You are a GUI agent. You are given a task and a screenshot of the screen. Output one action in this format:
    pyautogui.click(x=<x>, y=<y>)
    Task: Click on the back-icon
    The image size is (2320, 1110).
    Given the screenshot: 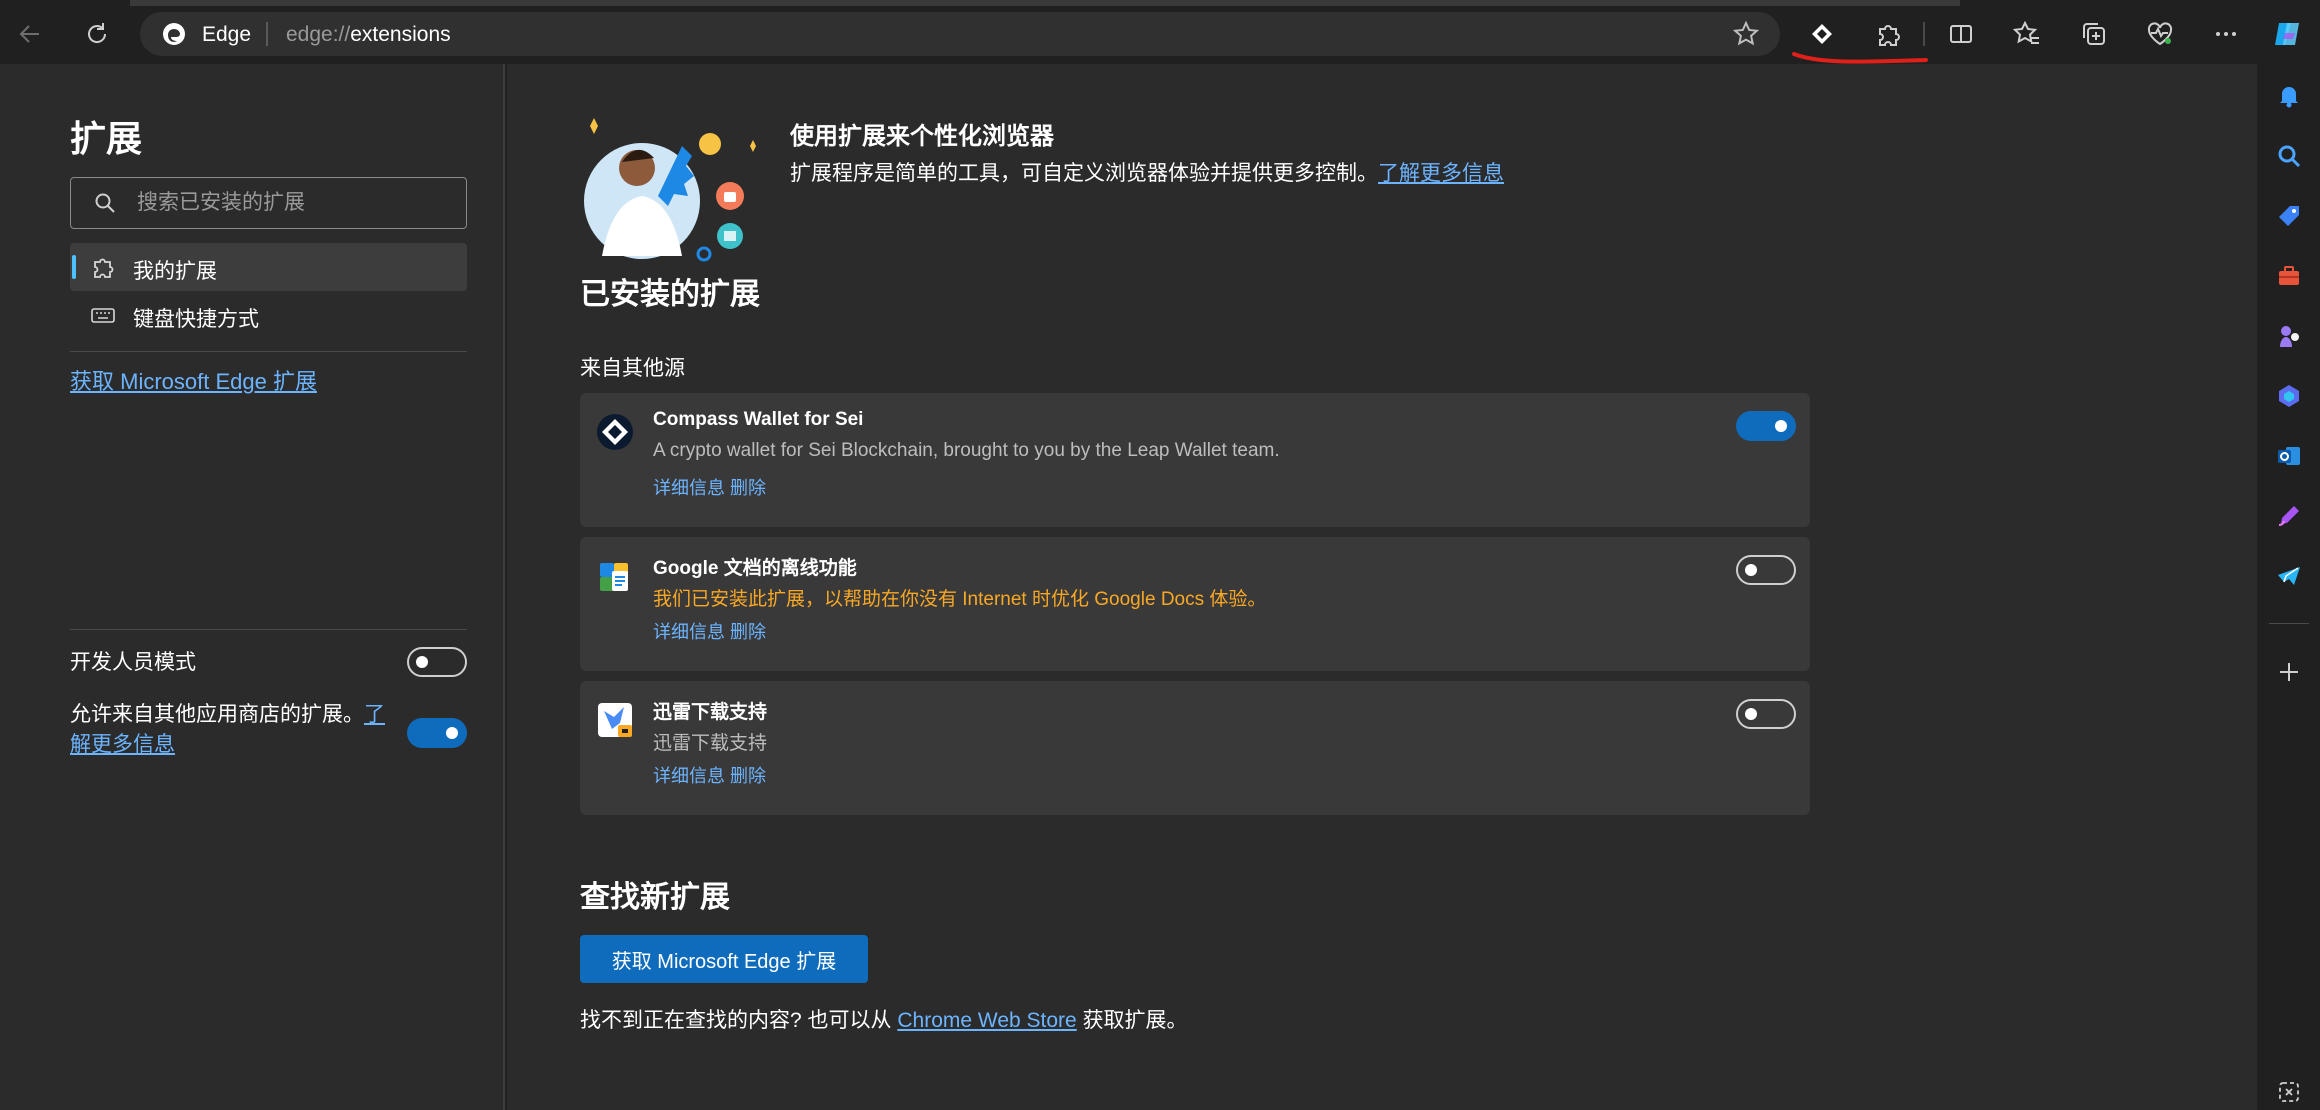 What is the action you would take?
    pyautogui.click(x=30, y=34)
    